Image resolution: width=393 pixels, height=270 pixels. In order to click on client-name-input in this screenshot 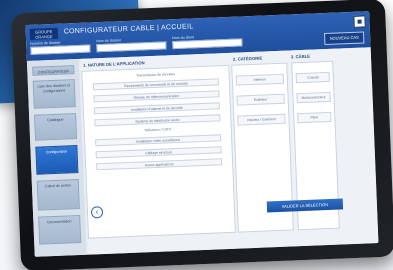, I will do `click(207, 44)`.